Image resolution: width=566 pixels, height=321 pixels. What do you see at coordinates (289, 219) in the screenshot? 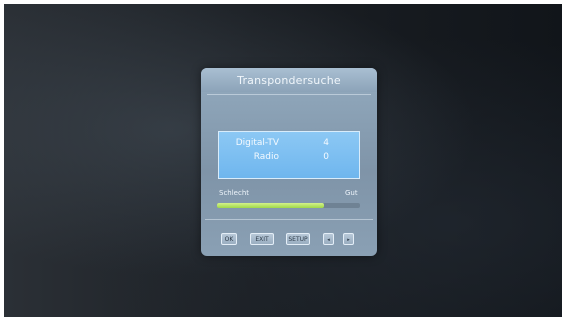
I see `button-divider` at bounding box center [289, 219].